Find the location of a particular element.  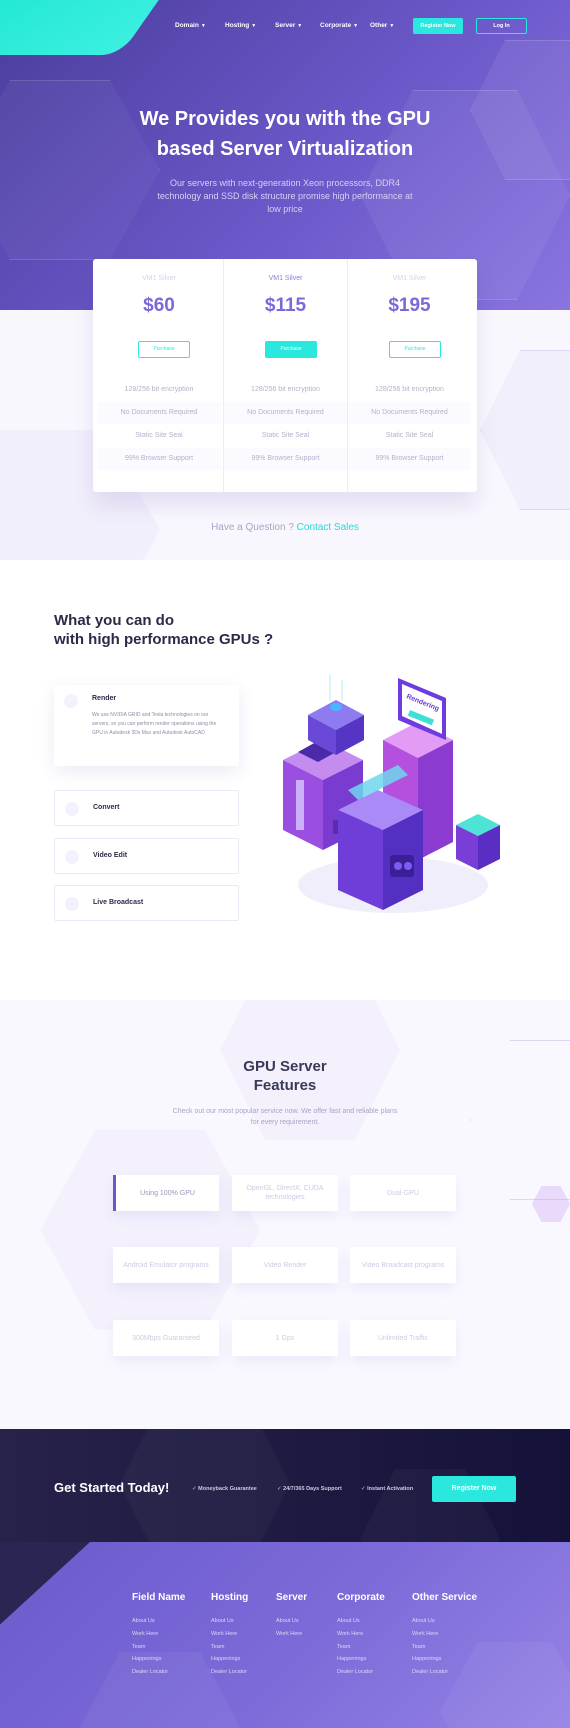

cta-check-item: ✓ Instant Activation is located at coordinates (387, 1489).